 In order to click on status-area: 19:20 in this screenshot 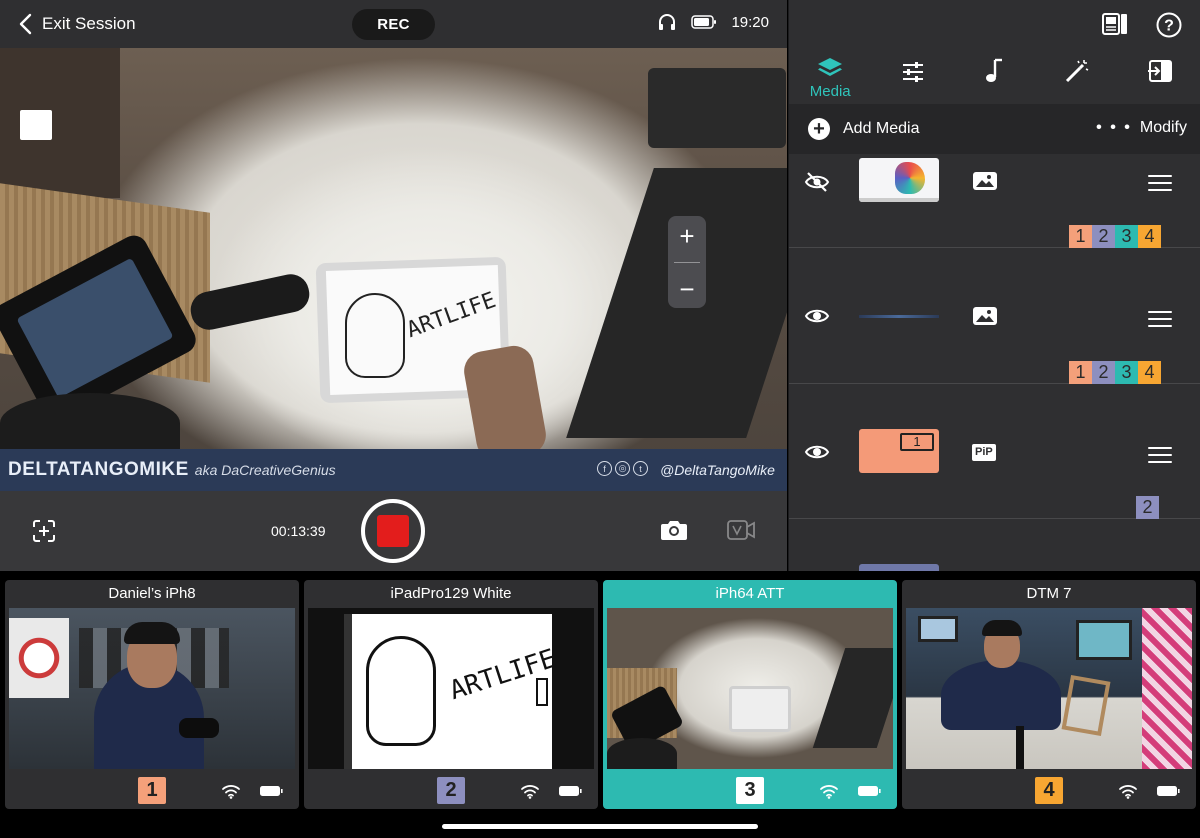, I will do `click(713, 22)`.